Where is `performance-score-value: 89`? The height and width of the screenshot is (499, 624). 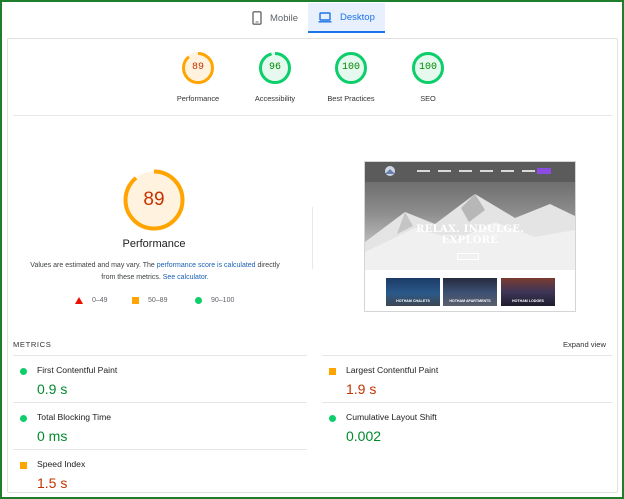 performance-score-value: 89 is located at coordinates (154, 199).